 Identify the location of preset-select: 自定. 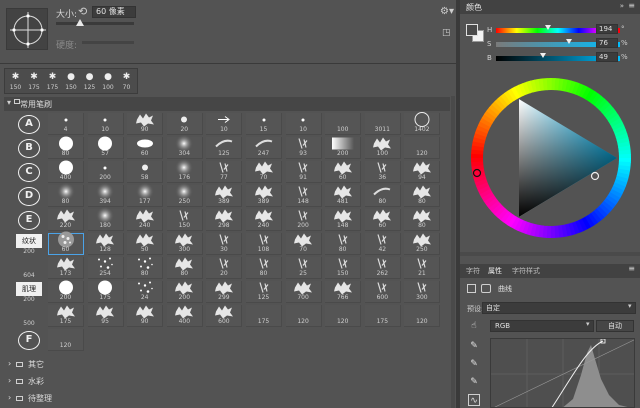
(559, 308).